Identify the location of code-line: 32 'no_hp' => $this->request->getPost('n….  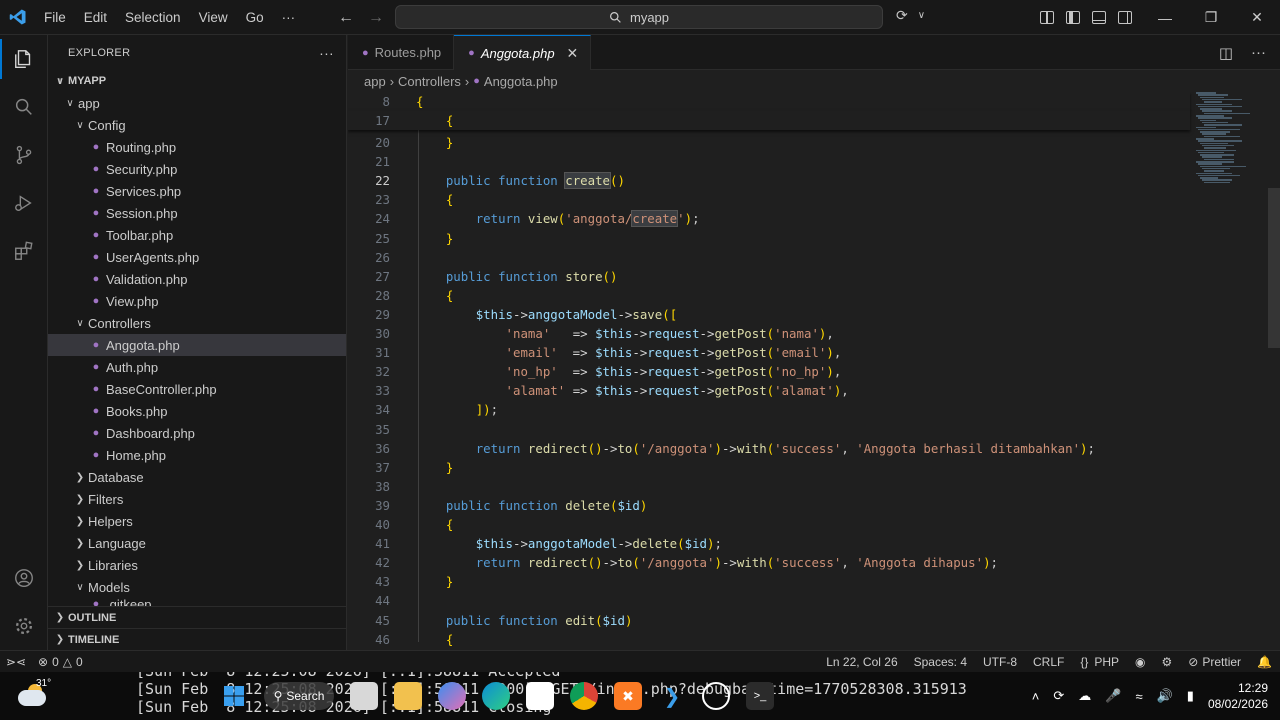
(814, 371).